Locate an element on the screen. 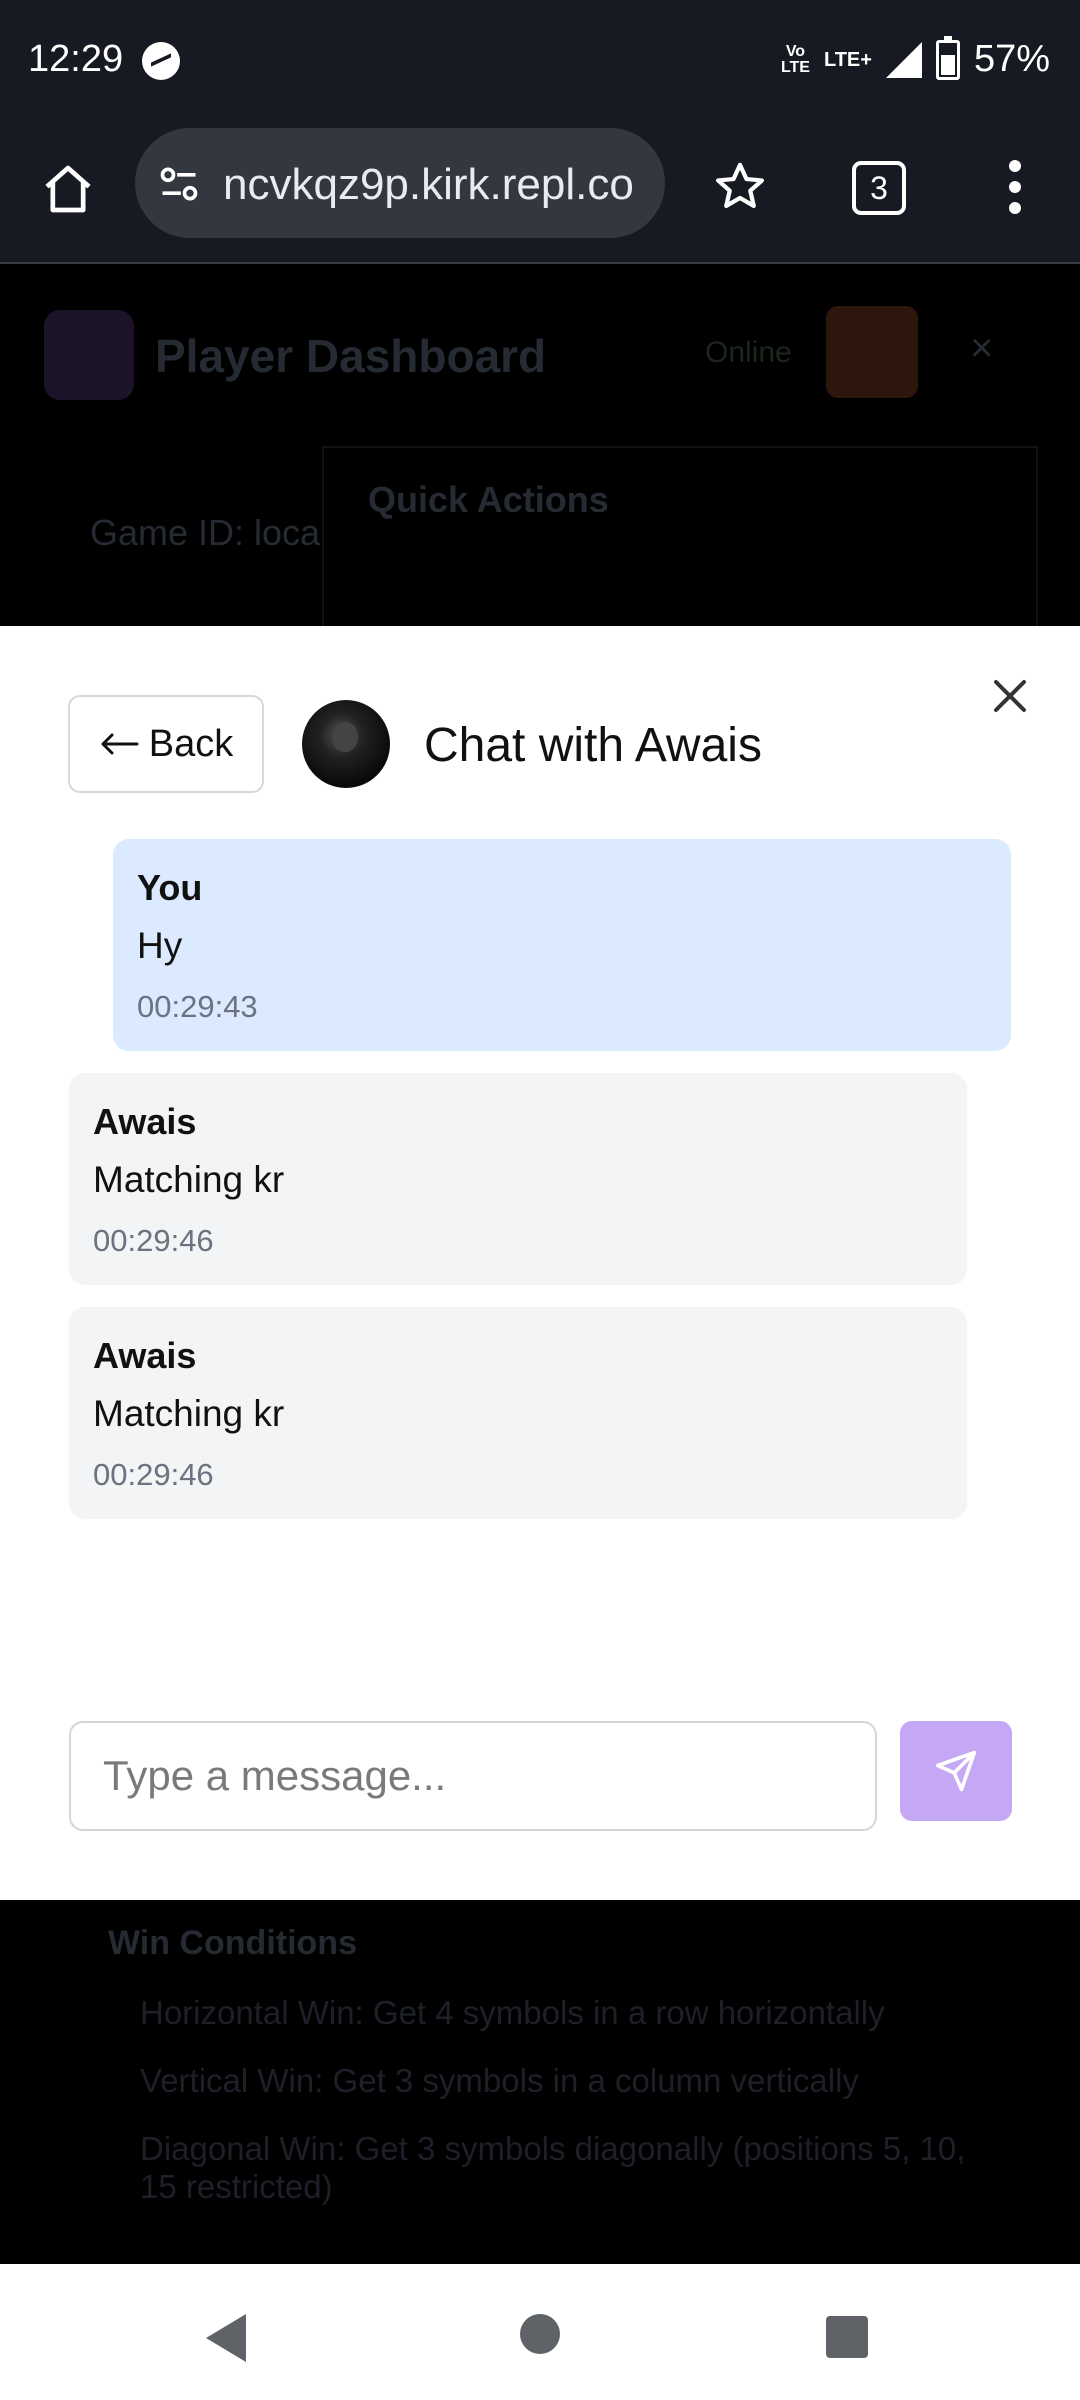 The image size is (1080, 2400). game-id: Game ID: loca is located at coordinates (205, 532).